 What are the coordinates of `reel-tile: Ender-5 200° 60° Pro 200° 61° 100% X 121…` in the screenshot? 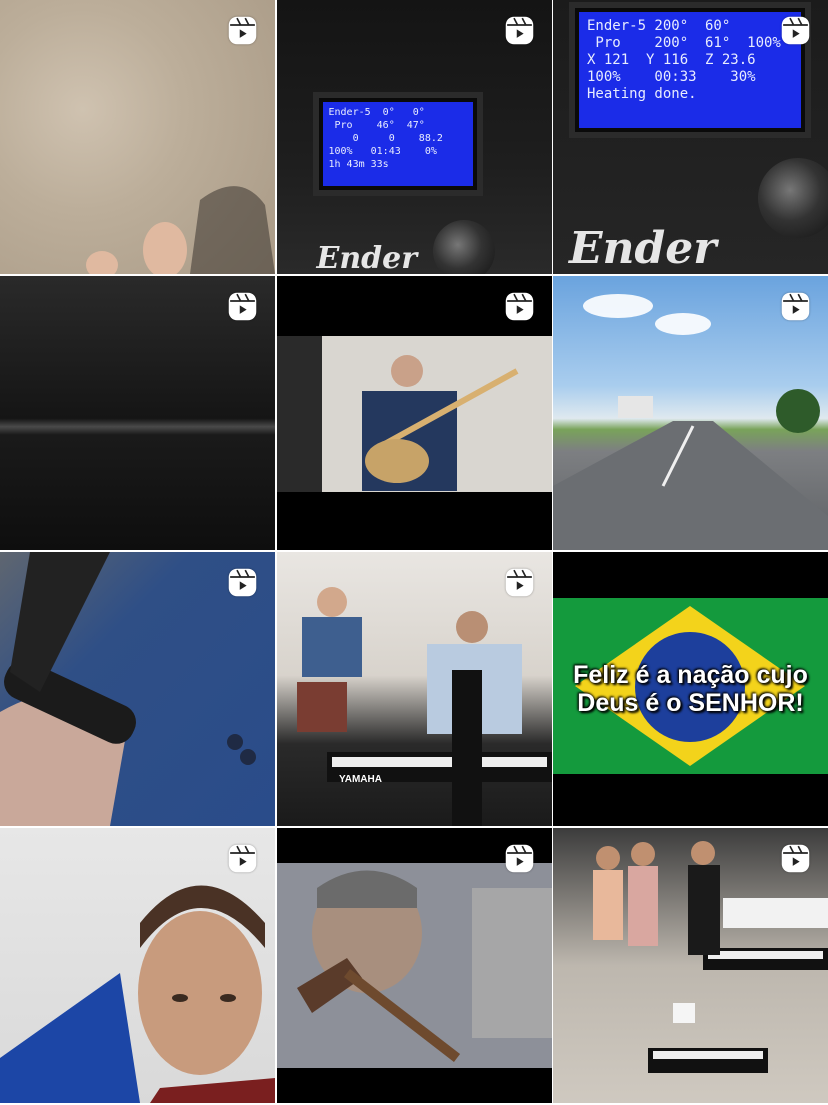 It's located at (690, 137).